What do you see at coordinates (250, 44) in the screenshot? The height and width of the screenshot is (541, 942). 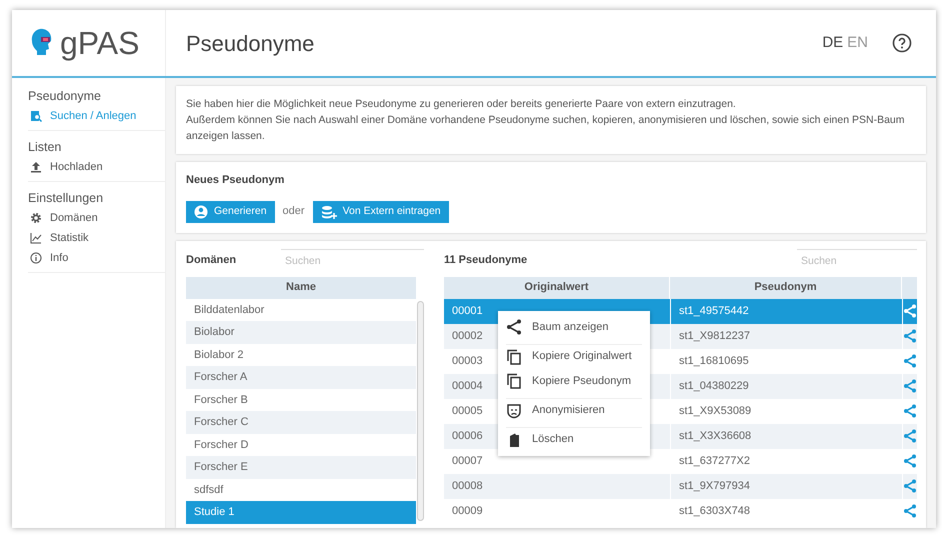 I see `page-title: Pseudonyme` at bounding box center [250, 44].